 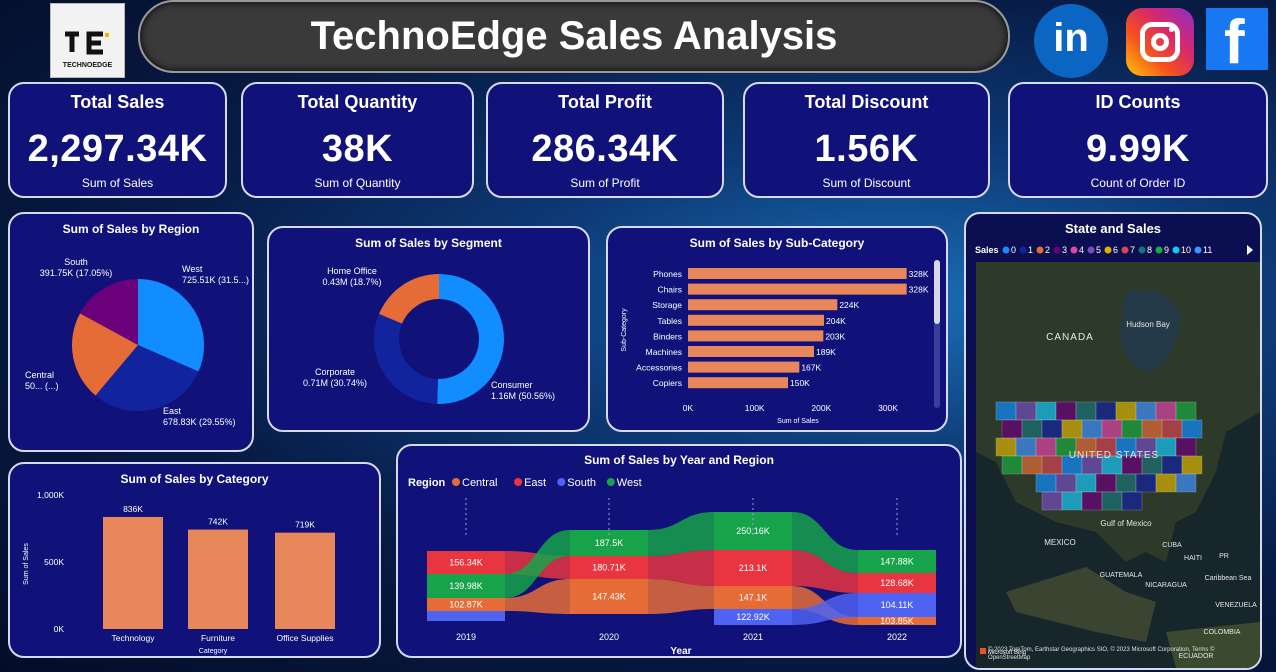 I want to click on category-label: Office Supplies, so click(x=304, y=638).